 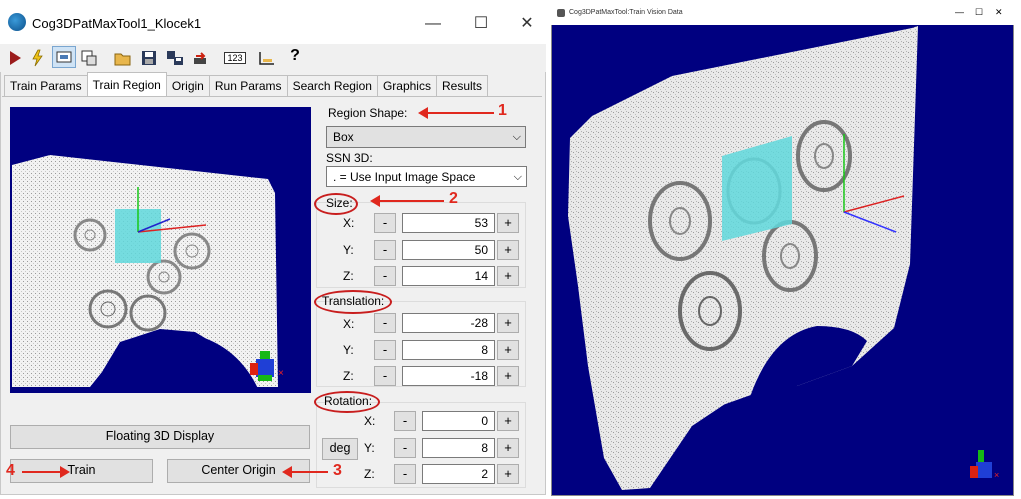 What do you see at coordinates (117, 23) in the screenshot?
I see `window-title: Cog3DPatMaxTool1_Klocek1` at bounding box center [117, 23].